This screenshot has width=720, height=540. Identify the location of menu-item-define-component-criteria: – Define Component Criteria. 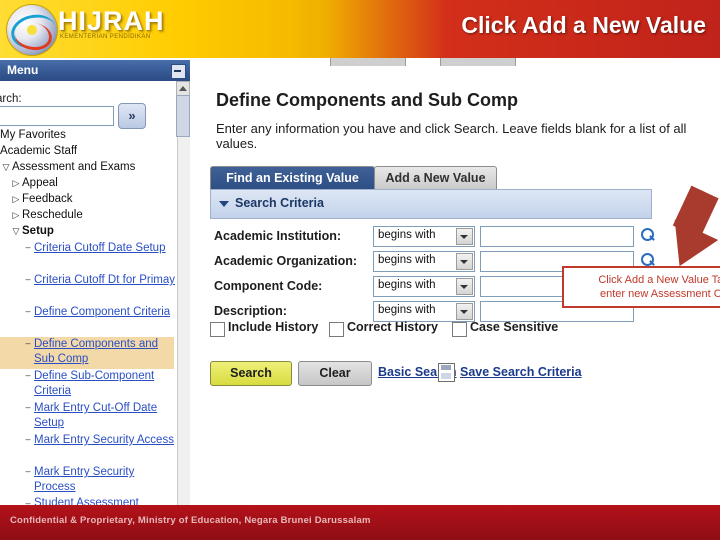
(94, 321).